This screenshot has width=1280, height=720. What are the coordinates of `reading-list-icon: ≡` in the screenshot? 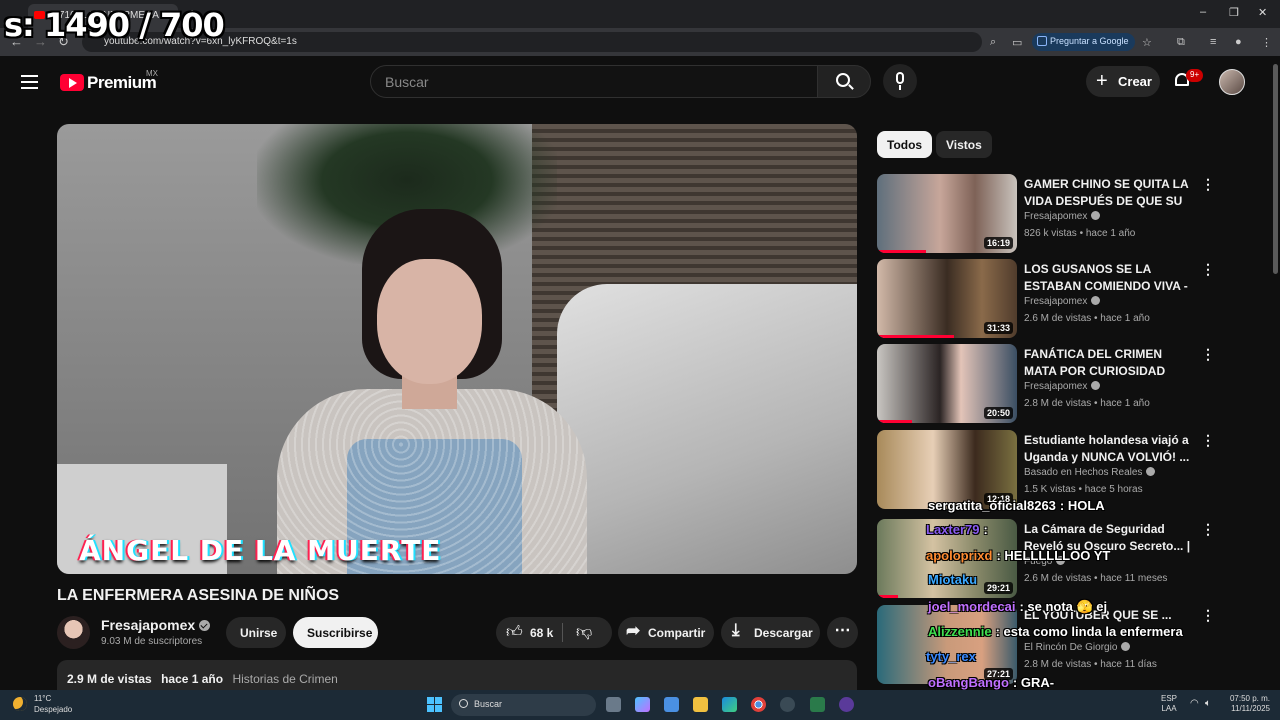 It's located at (1213, 42).